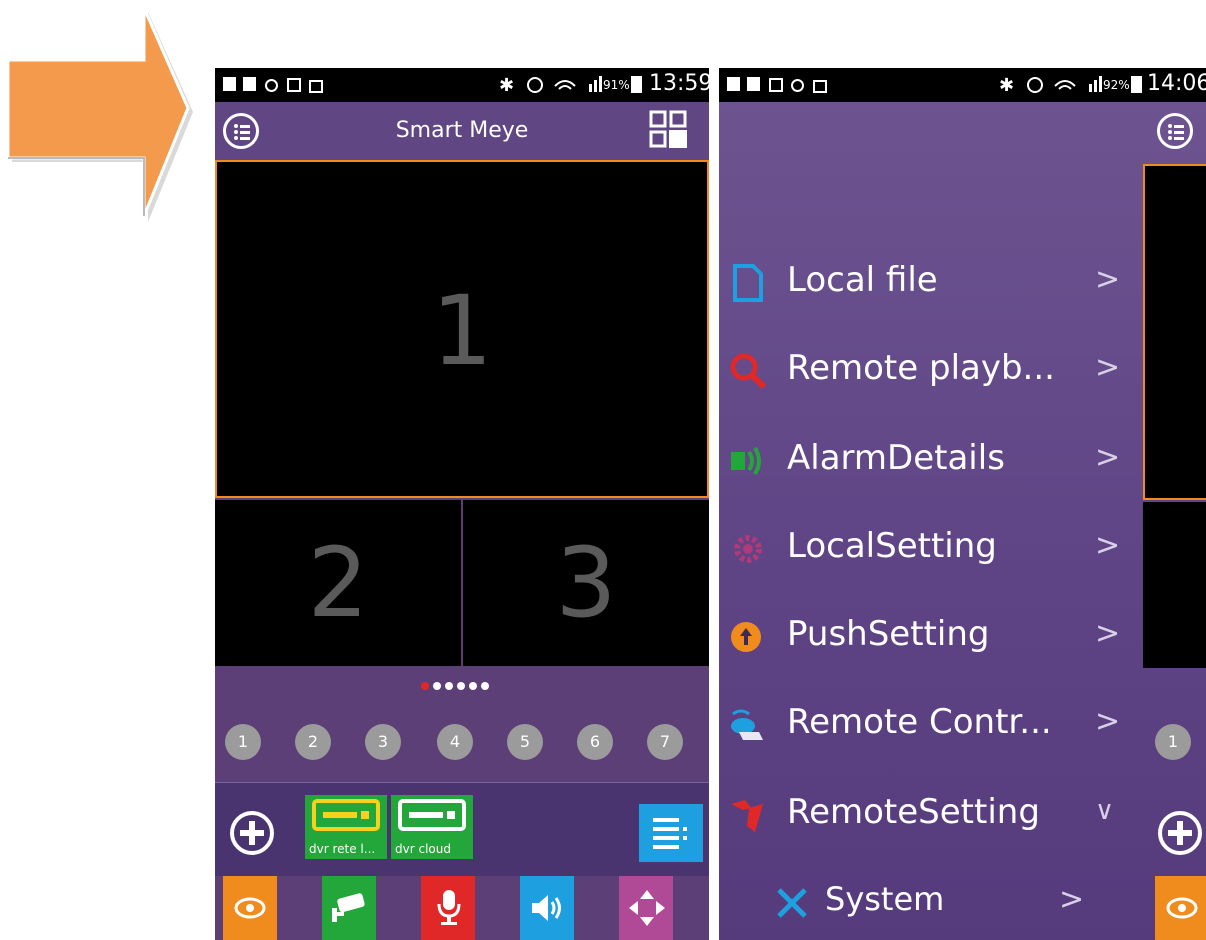  What do you see at coordinates (595, 742) in the screenshot?
I see `channel-button: 6` at bounding box center [595, 742].